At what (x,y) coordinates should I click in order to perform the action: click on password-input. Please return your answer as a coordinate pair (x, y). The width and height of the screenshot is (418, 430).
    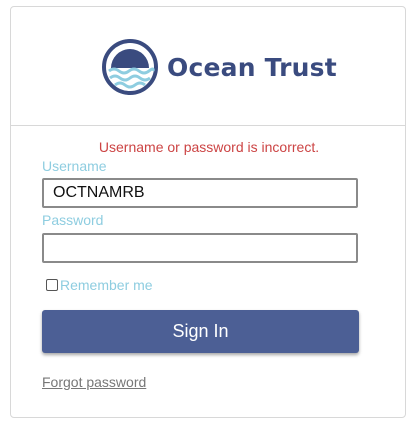
    Looking at the image, I should click on (200, 248).